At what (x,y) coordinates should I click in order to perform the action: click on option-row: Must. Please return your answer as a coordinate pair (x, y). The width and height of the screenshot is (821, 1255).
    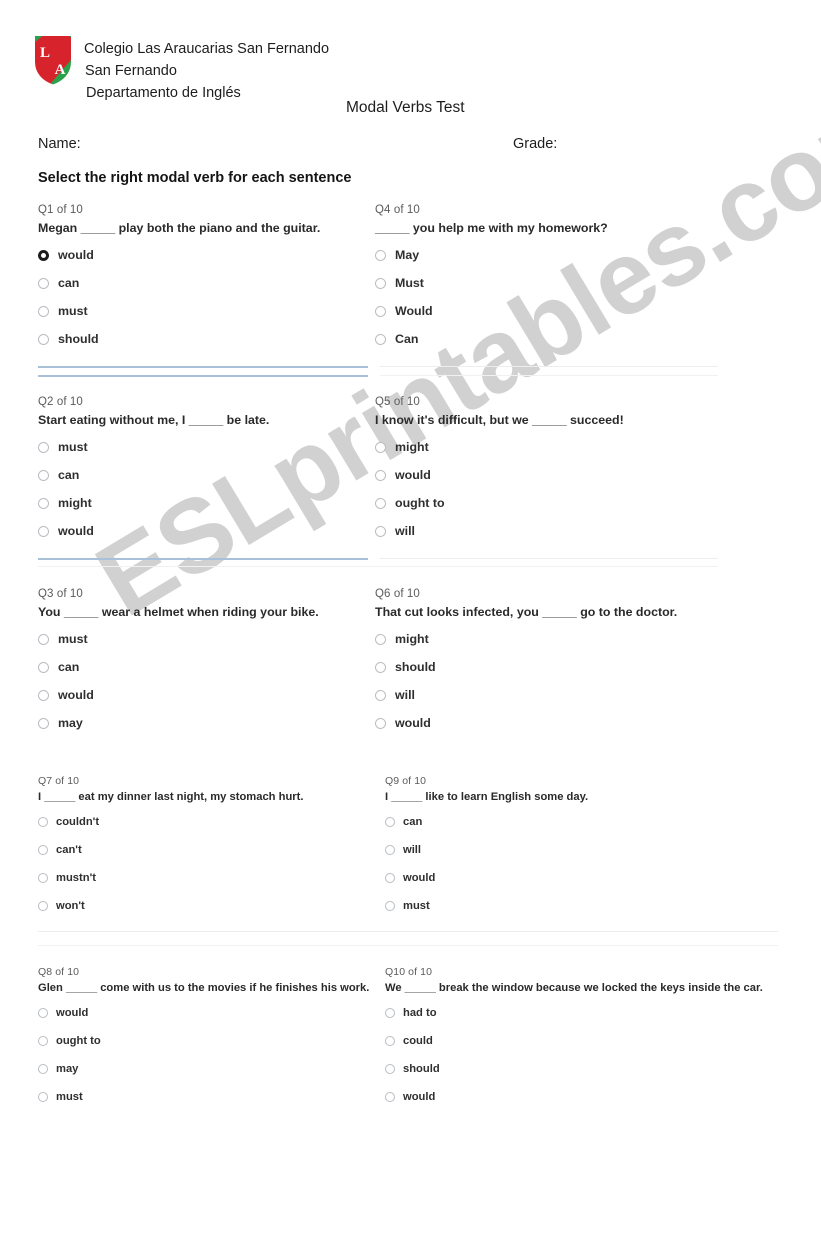
    Looking at the image, I should click on (491, 283).